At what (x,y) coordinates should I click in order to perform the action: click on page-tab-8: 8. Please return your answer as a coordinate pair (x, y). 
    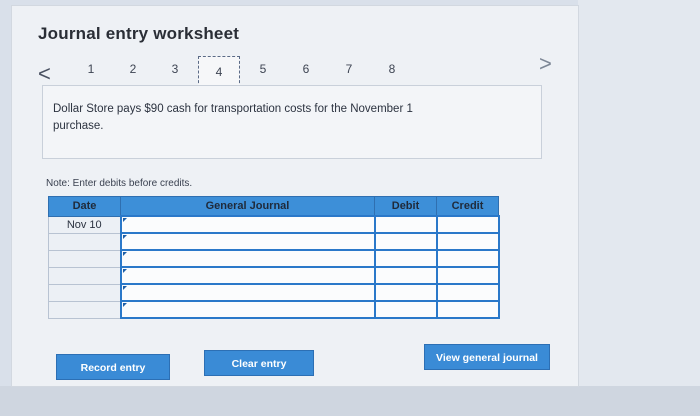
    Looking at the image, I should click on (392, 69).